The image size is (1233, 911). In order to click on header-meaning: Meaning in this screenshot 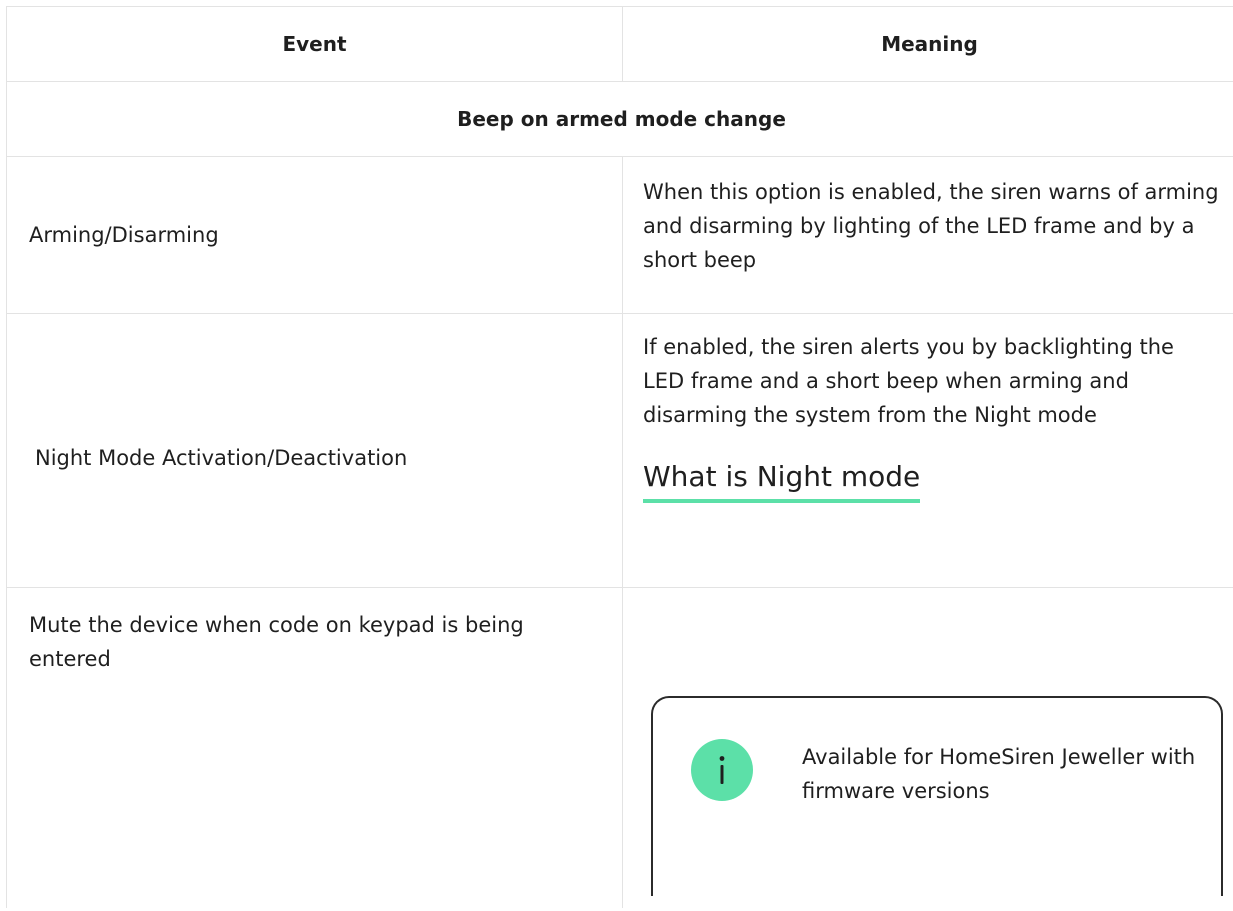, I will do `click(928, 44)`.